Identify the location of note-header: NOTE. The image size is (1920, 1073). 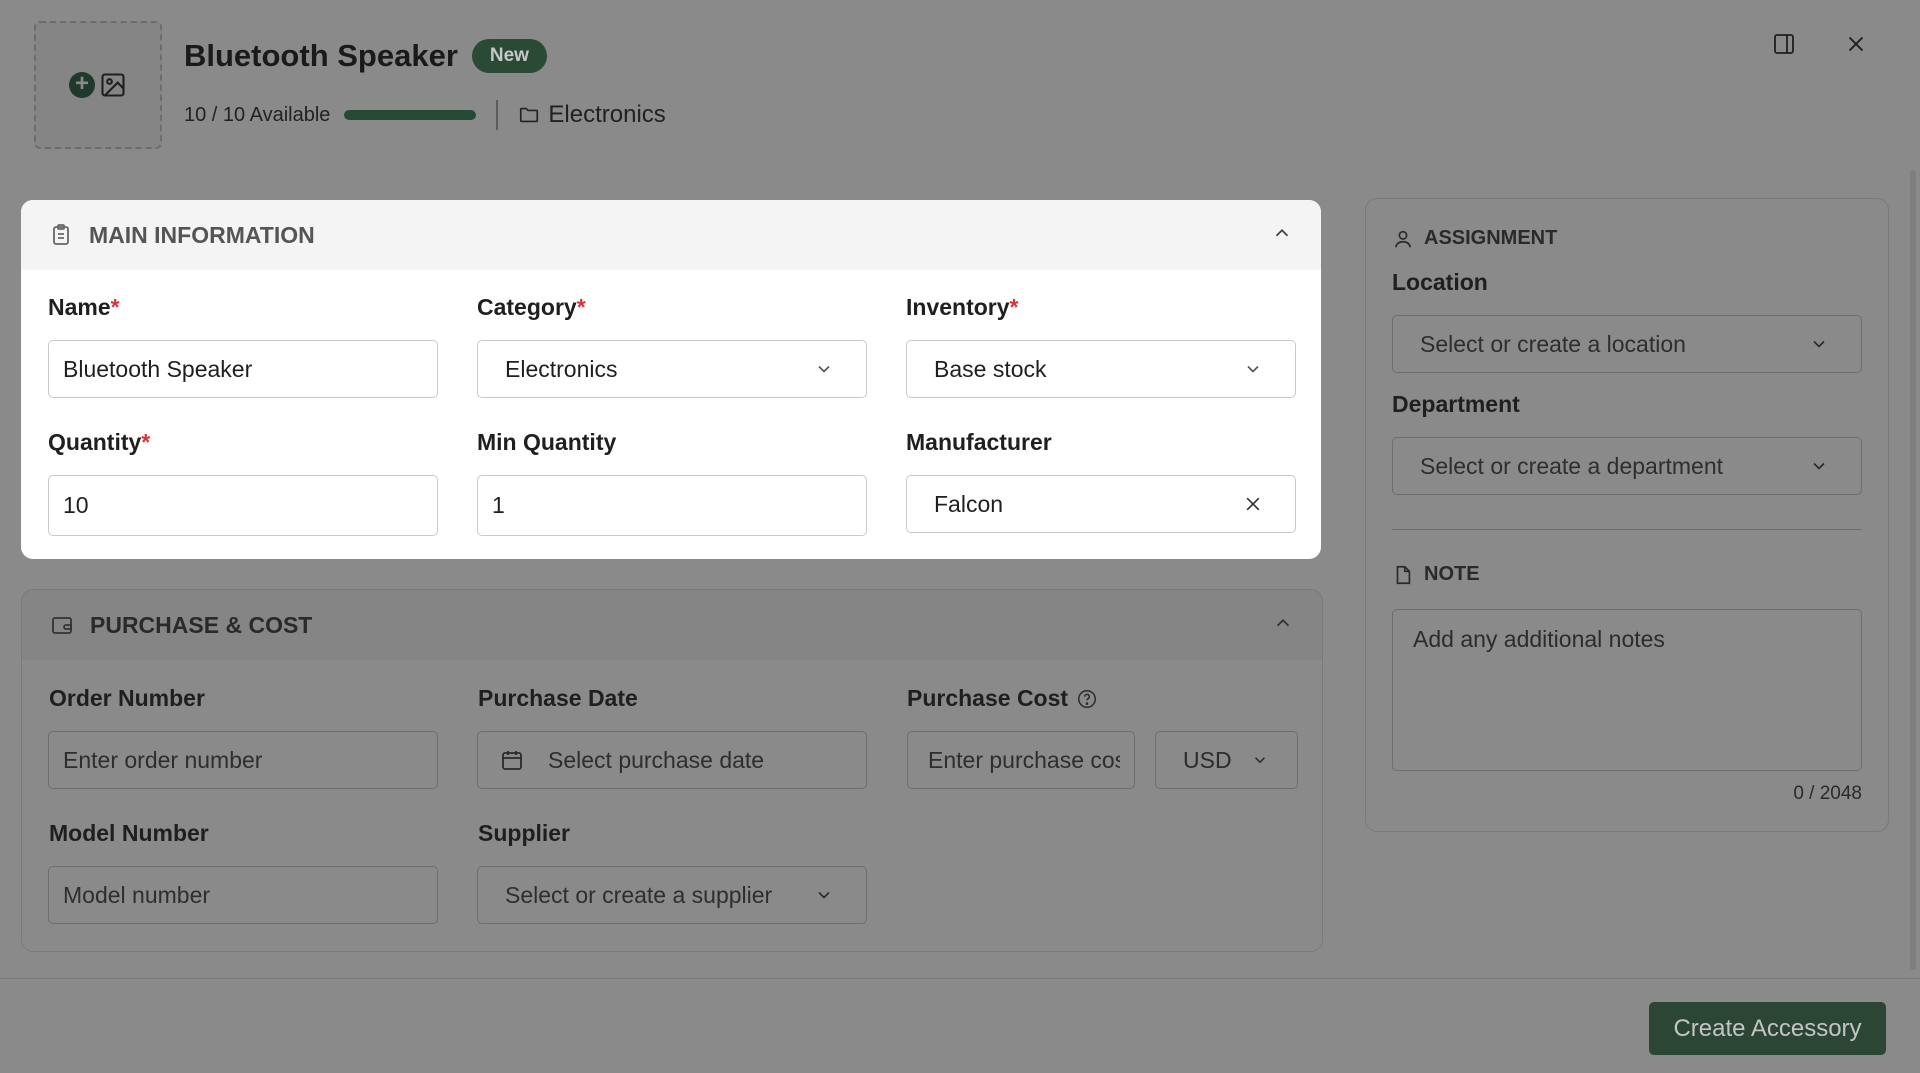
(1436, 574).